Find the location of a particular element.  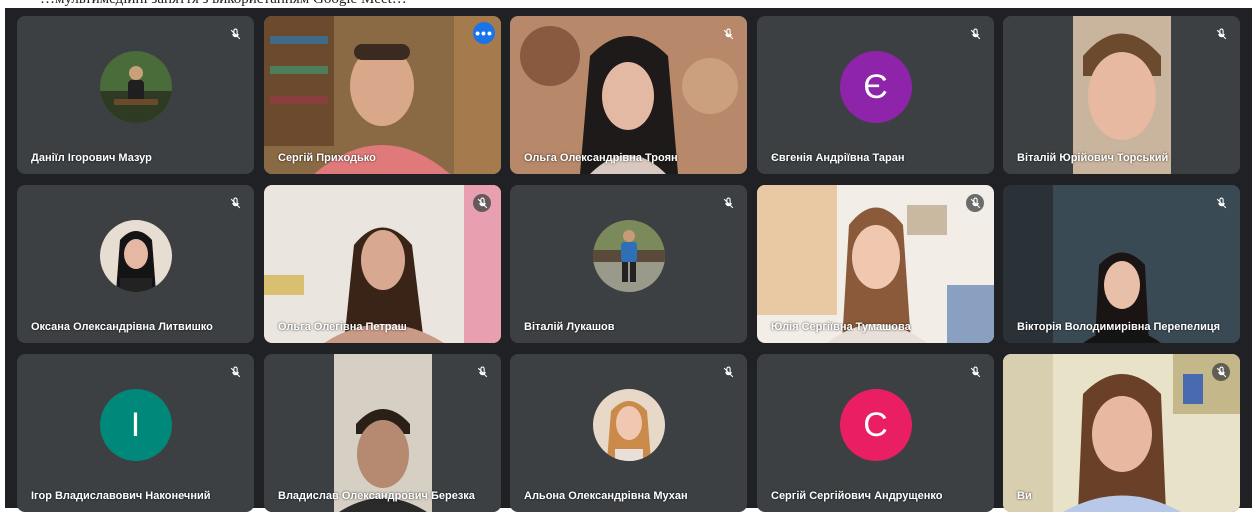

participant-tile: Ольга Олегівна Петраш is located at coordinates (382, 264).